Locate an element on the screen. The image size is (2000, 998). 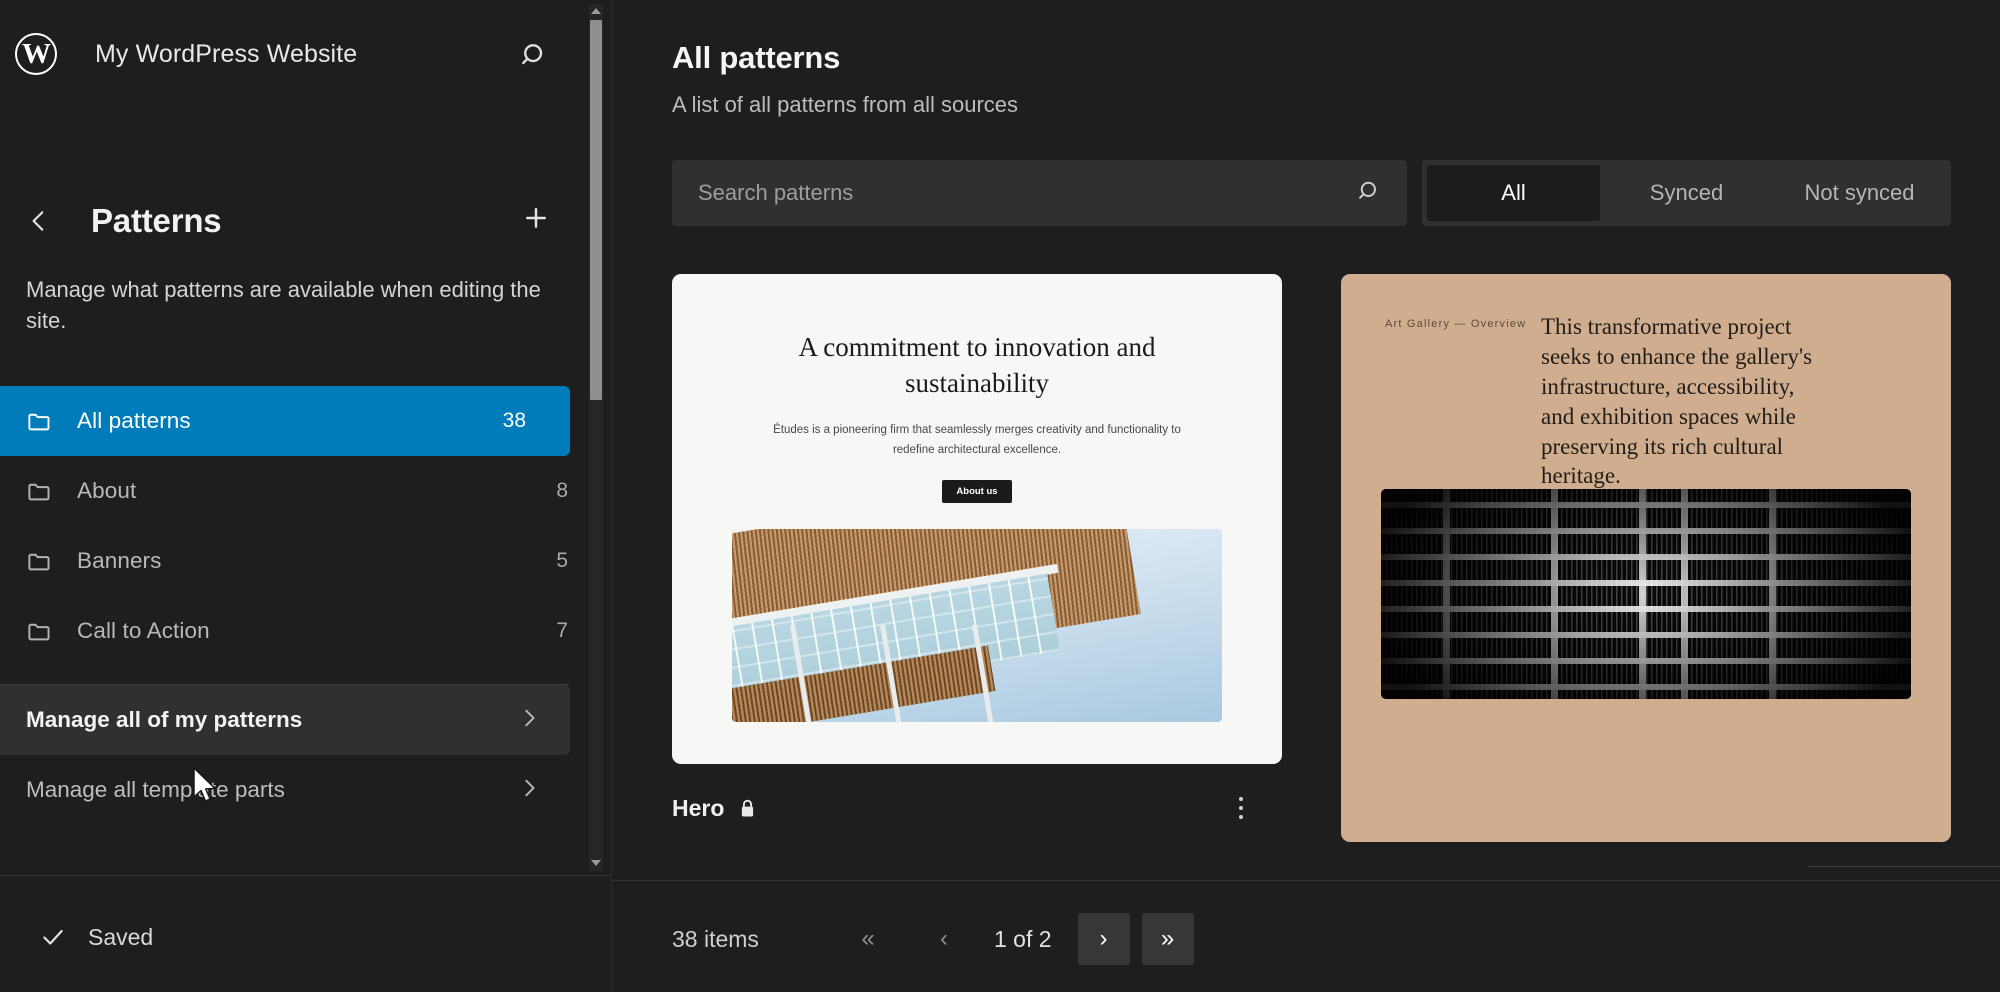
main-subheading: A list of all patterns from all sources is located at coordinates (845, 104).